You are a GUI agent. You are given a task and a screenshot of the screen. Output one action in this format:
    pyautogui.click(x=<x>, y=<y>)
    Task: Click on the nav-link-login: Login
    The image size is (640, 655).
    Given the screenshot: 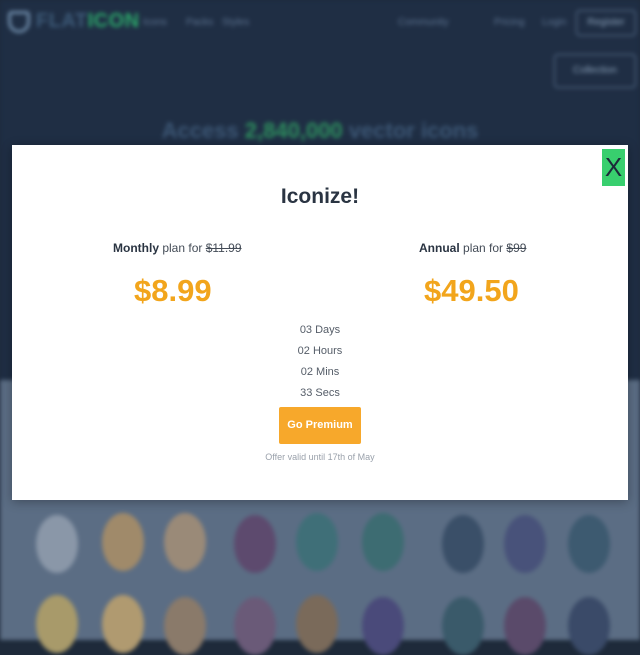 What is the action you would take?
    pyautogui.click(x=554, y=22)
    